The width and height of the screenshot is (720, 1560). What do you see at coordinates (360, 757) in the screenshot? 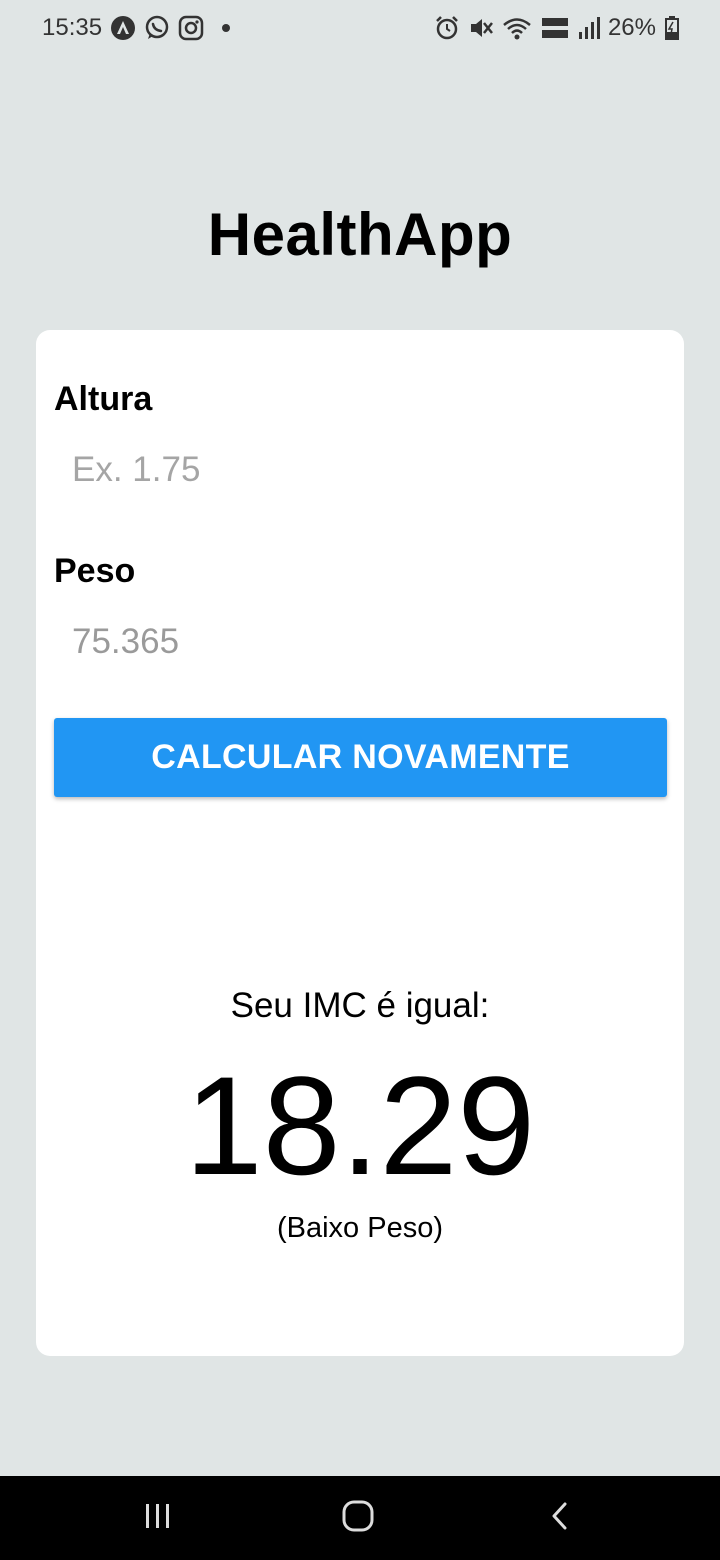
I see `calculate-again-button: CALCULAR NOVAMENTE` at bounding box center [360, 757].